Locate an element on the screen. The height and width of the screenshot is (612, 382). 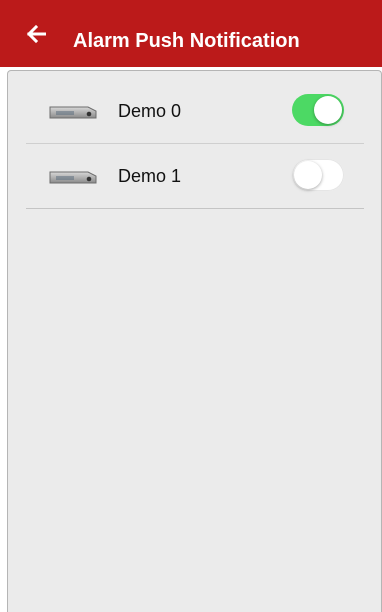
device-name: Demo 1 is located at coordinates (150, 176).